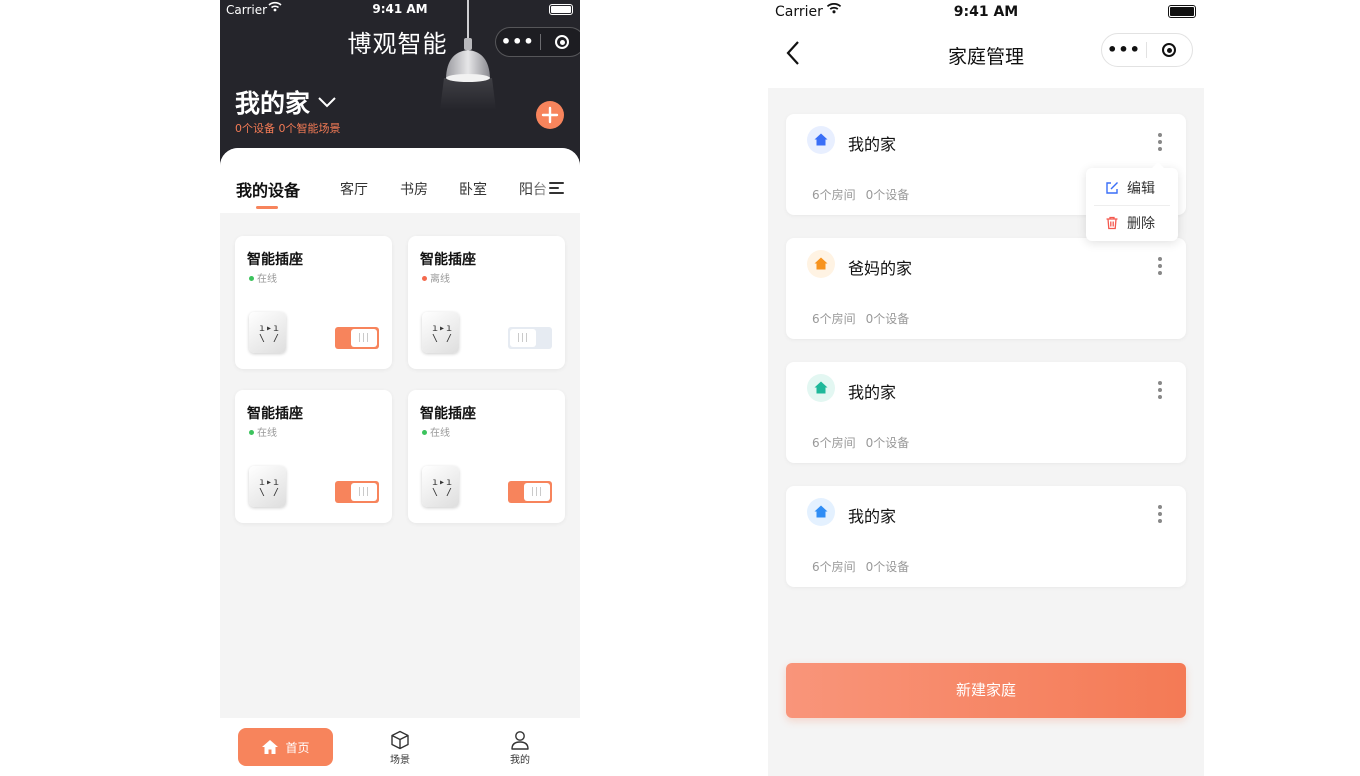 This screenshot has width=1360, height=776. Describe the element at coordinates (400, 740) in the screenshot. I see `cube-icon` at that location.